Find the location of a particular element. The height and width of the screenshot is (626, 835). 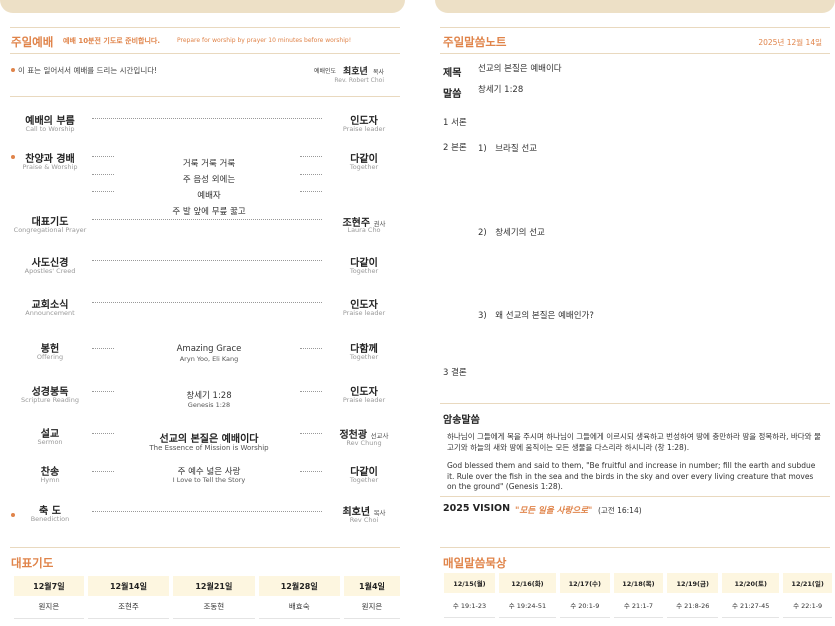

vision-quote: "모든 일을 사랑으로" is located at coordinates (554, 511).